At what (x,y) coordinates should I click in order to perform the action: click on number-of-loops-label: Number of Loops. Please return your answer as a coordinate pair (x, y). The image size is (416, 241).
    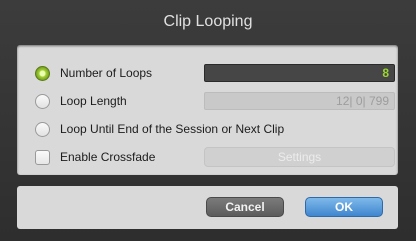
    Looking at the image, I should click on (106, 73).